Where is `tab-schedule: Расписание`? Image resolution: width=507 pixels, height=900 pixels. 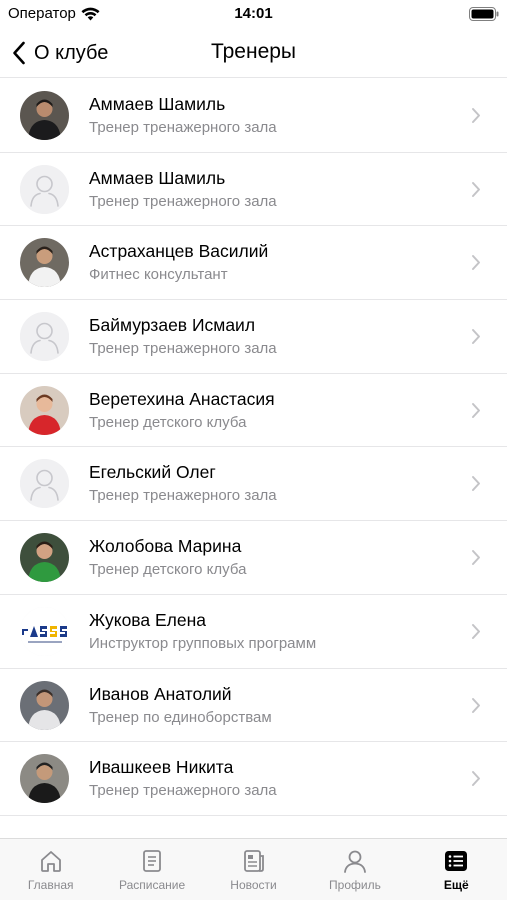
tab-schedule: Расписание is located at coordinates (151, 869).